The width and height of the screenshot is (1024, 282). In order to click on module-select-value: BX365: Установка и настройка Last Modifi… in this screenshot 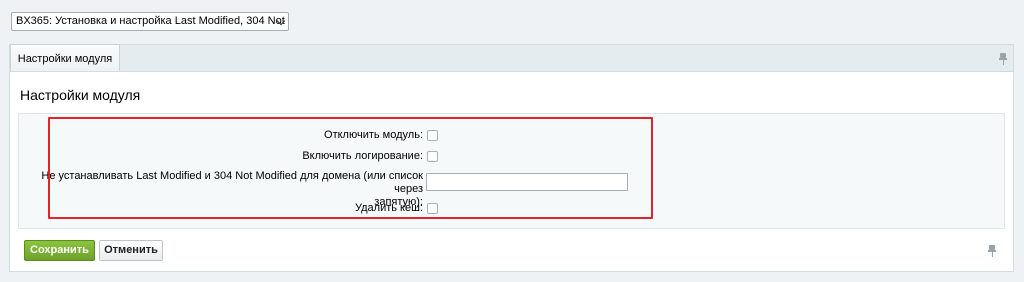, I will do `click(152, 21)`.